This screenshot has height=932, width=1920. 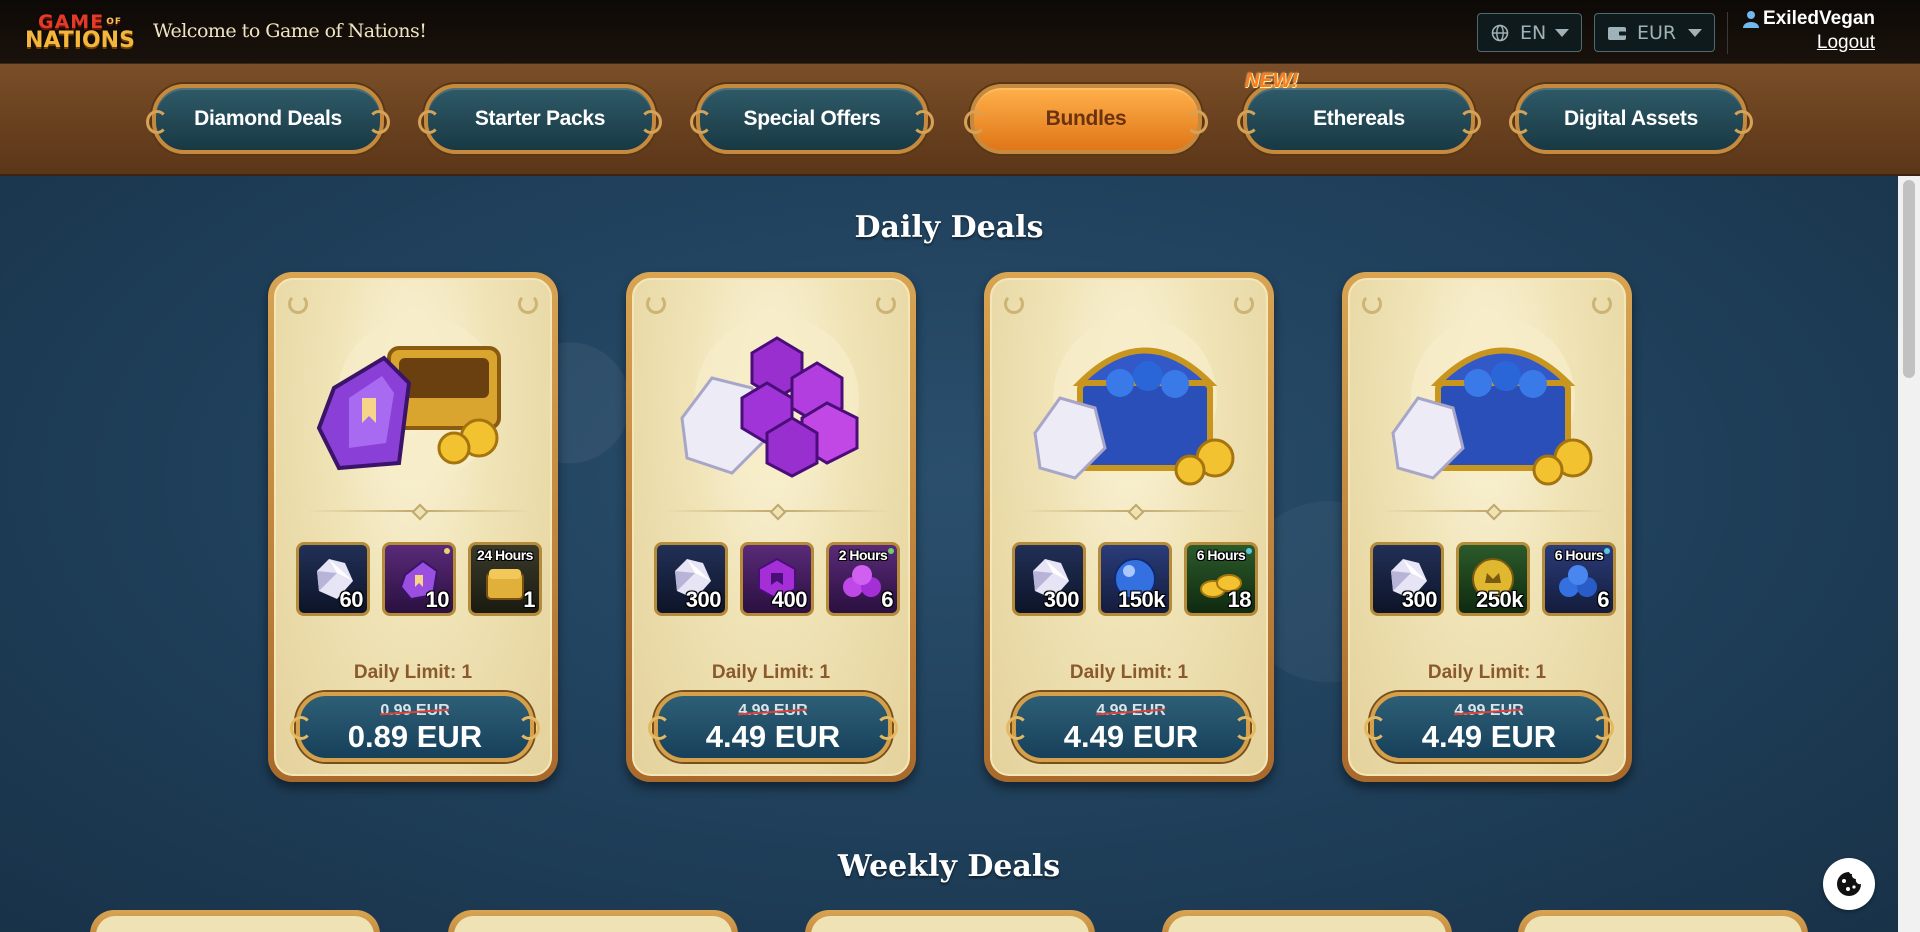 I want to click on new-badge: NEW!, so click(x=1272, y=81).